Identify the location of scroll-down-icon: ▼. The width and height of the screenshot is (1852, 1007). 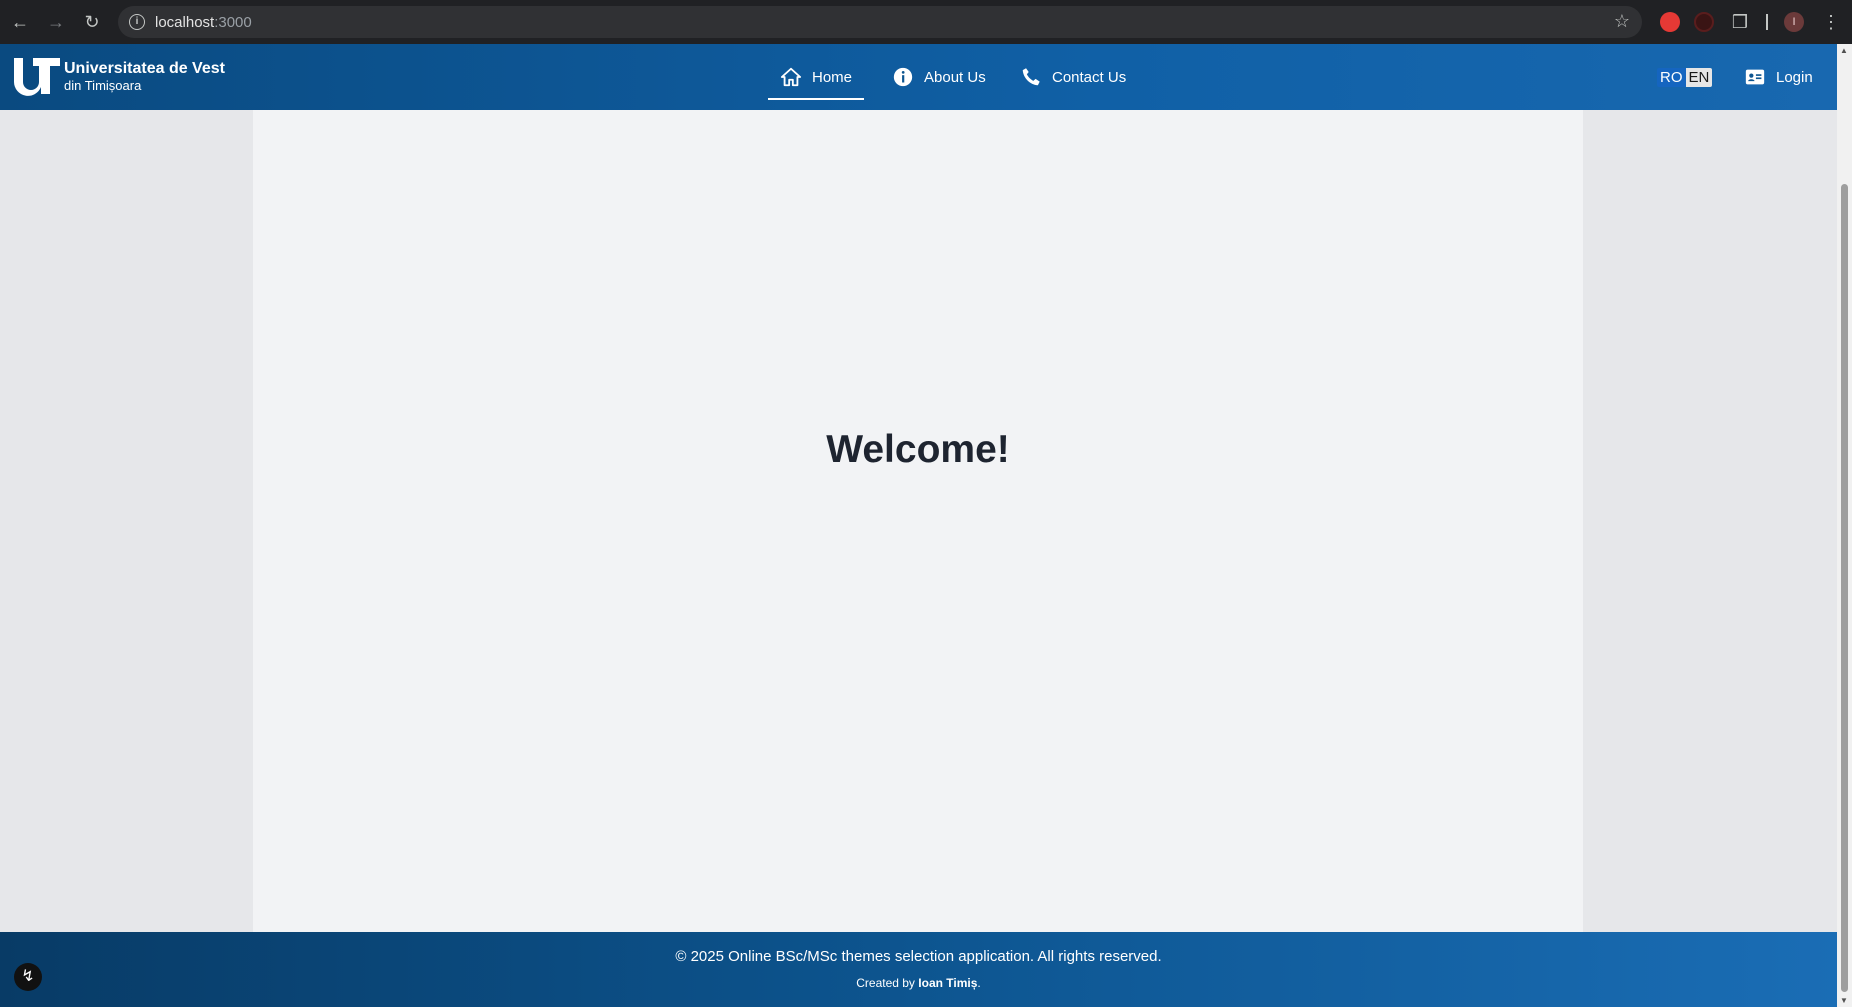
(1844, 1000).